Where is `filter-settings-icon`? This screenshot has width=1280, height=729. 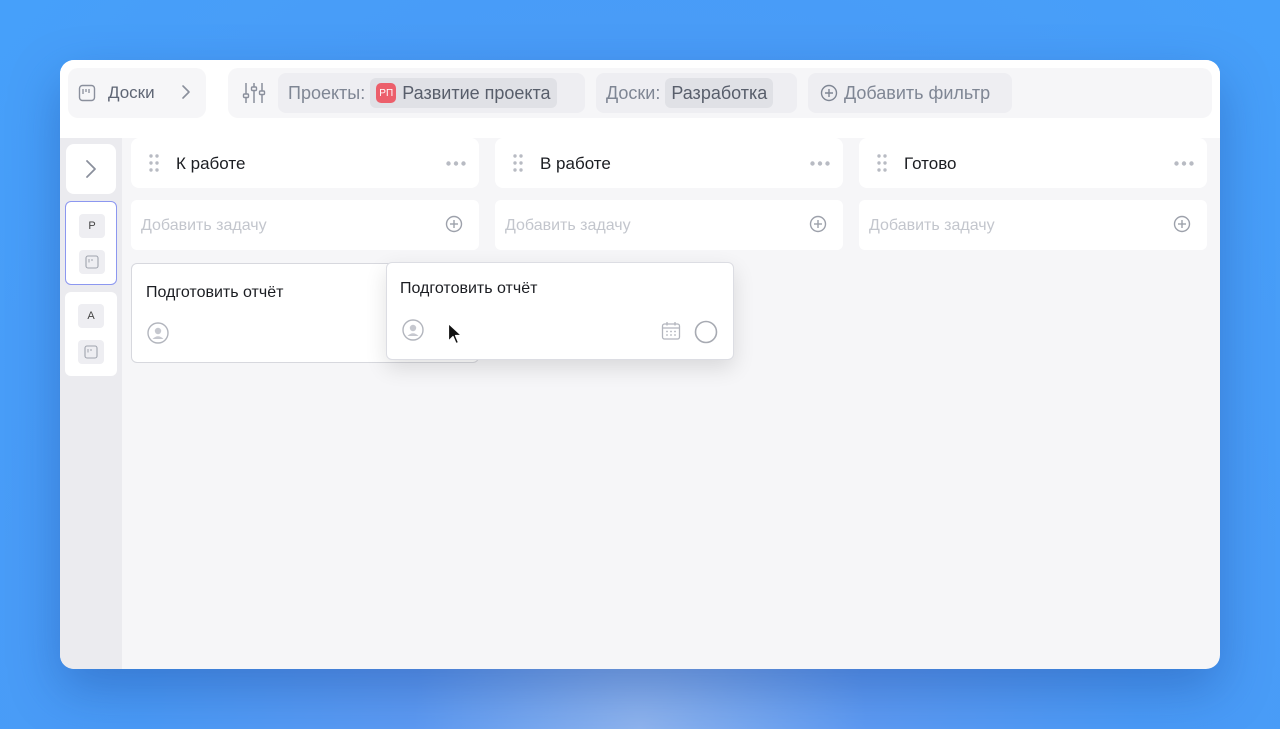
filter-settings-icon is located at coordinates (254, 93).